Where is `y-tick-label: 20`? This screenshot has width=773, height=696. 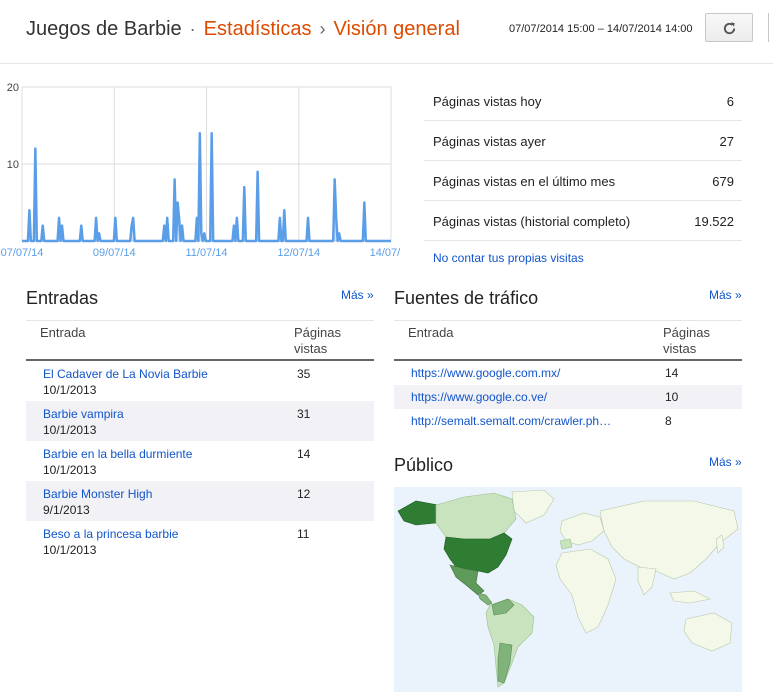
y-tick-label: 20 is located at coordinates (13, 88).